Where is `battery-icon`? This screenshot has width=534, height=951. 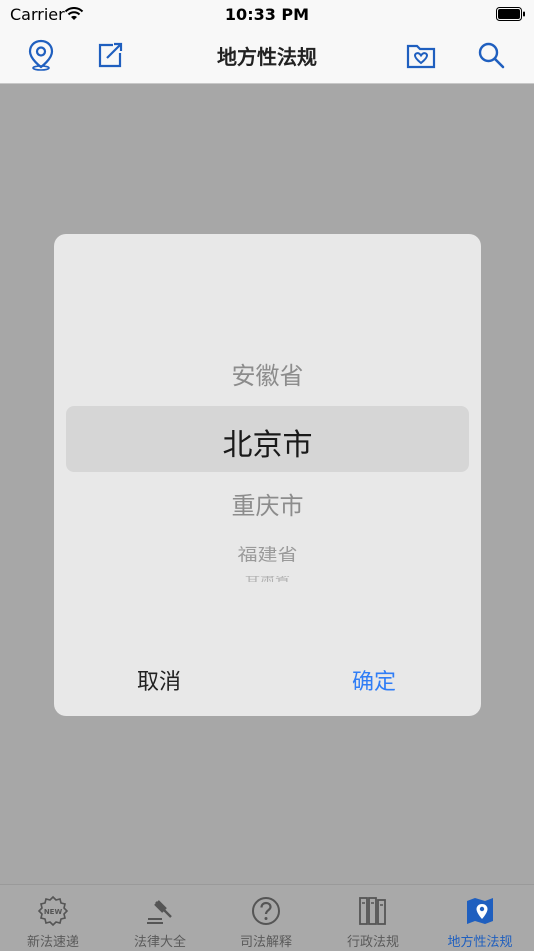
battery-icon is located at coordinates (511, 15).